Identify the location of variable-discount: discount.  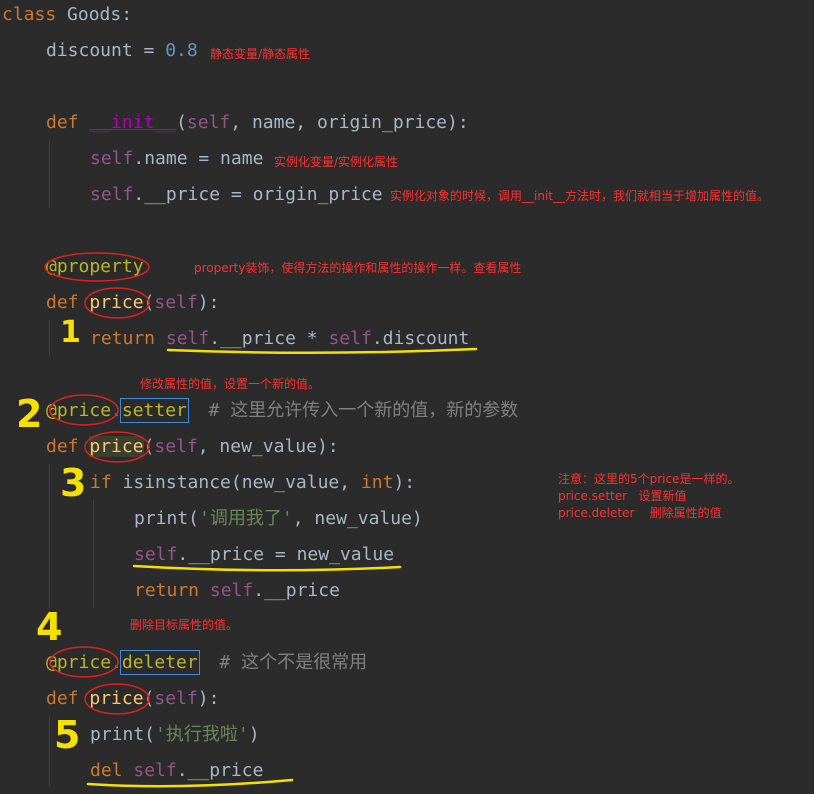
(89, 50).